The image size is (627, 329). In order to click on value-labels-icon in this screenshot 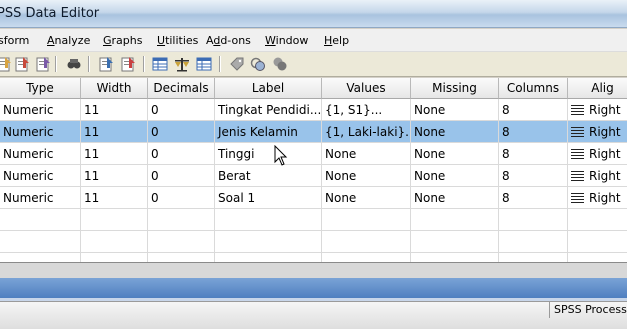, I will do `click(237, 64)`.